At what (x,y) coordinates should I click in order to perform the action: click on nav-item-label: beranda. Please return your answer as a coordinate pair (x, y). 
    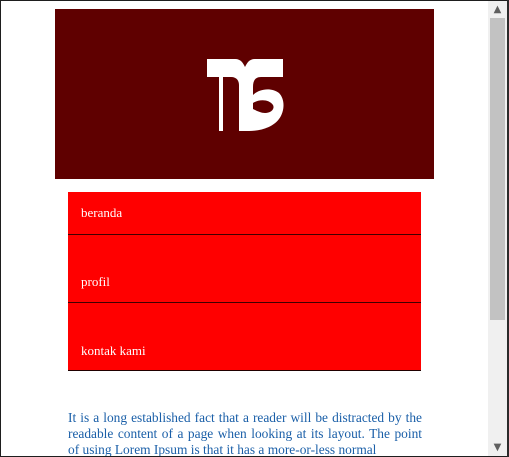
    Looking at the image, I should click on (102, 212).